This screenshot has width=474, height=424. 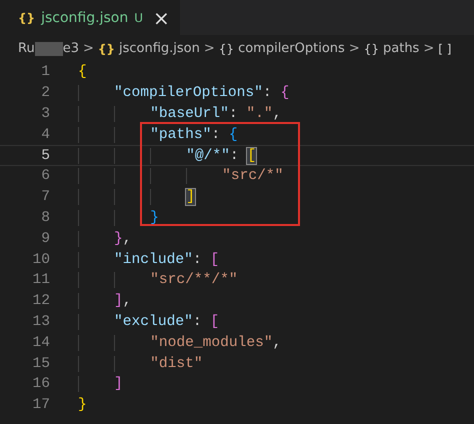 What do you see at coordinates (45, 218) in the screenshot?
I see `line-number: 8` at bounding box center [45, 218].